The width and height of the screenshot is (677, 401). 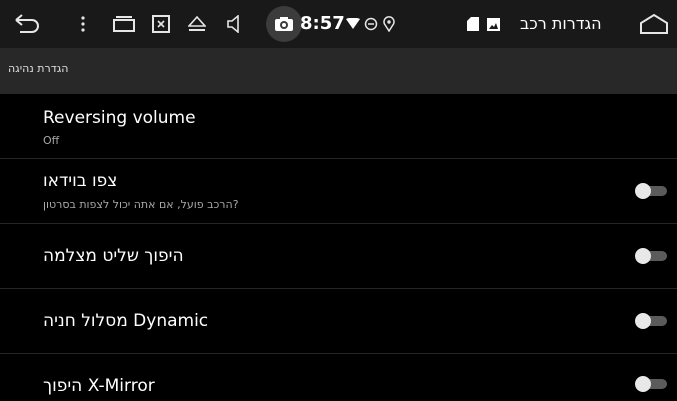 What do you see at coordinates (119, 118) in the screenshot?
I see `setting-title: Reversing volume` at bounding box center [119, 118].